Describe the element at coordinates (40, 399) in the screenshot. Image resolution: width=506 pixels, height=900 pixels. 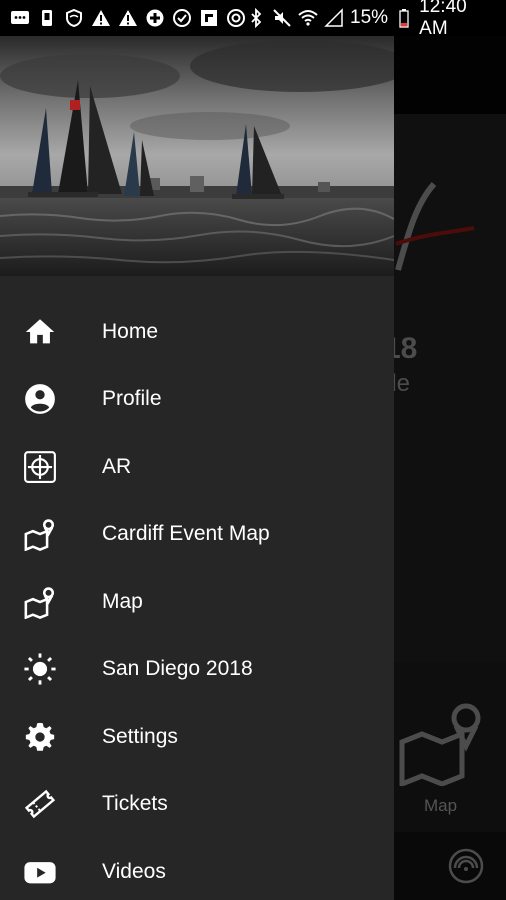
I see `account-circle-icon` at that location.